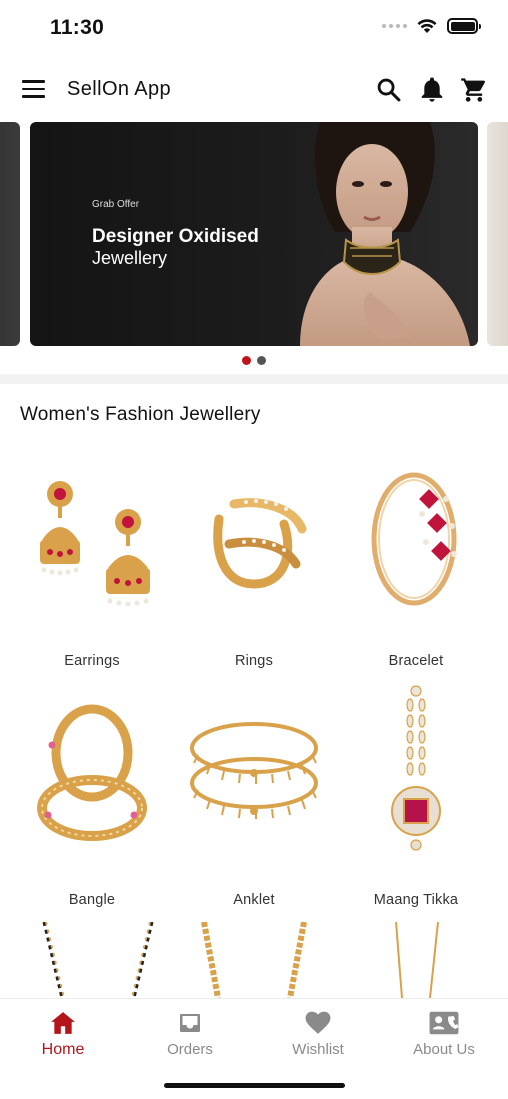 This screenshot has width=508, height=1099. Describe the element at coordinates (63, 1049) in the screenshot. I see `nav-label: Home` at that location.